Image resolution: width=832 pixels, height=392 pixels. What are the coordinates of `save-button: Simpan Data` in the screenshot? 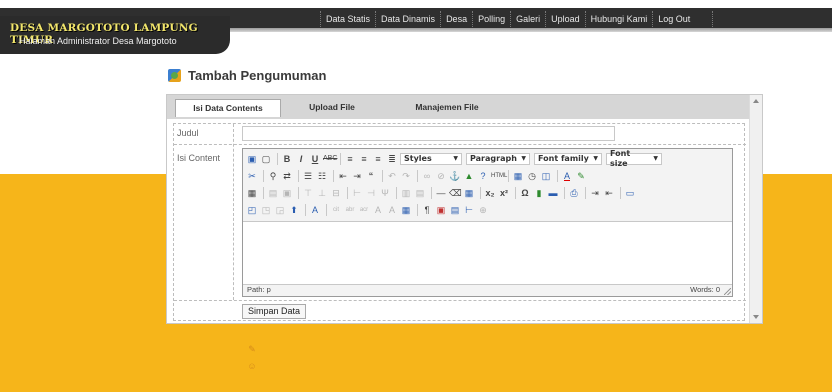 It's located at (274, 311).